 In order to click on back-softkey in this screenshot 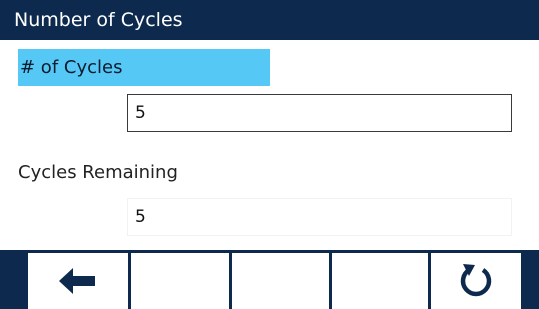, I will do `click(78, 281)`.